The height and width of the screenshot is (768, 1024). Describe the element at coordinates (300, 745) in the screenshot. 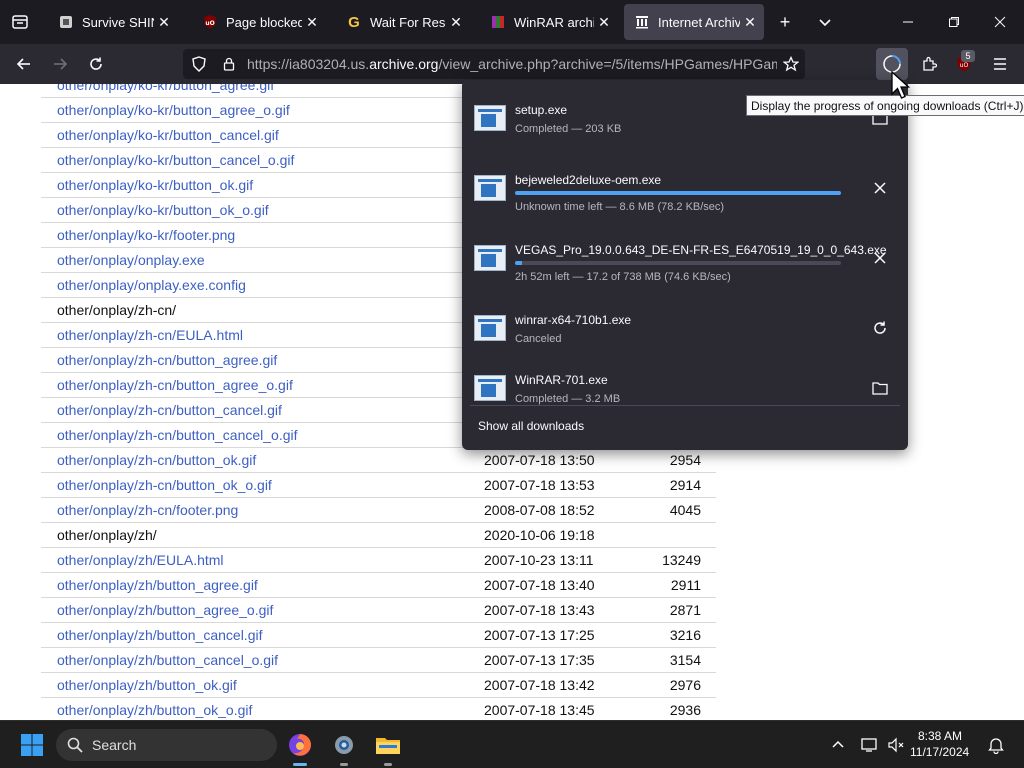

I see `firefox-icon` at that location.